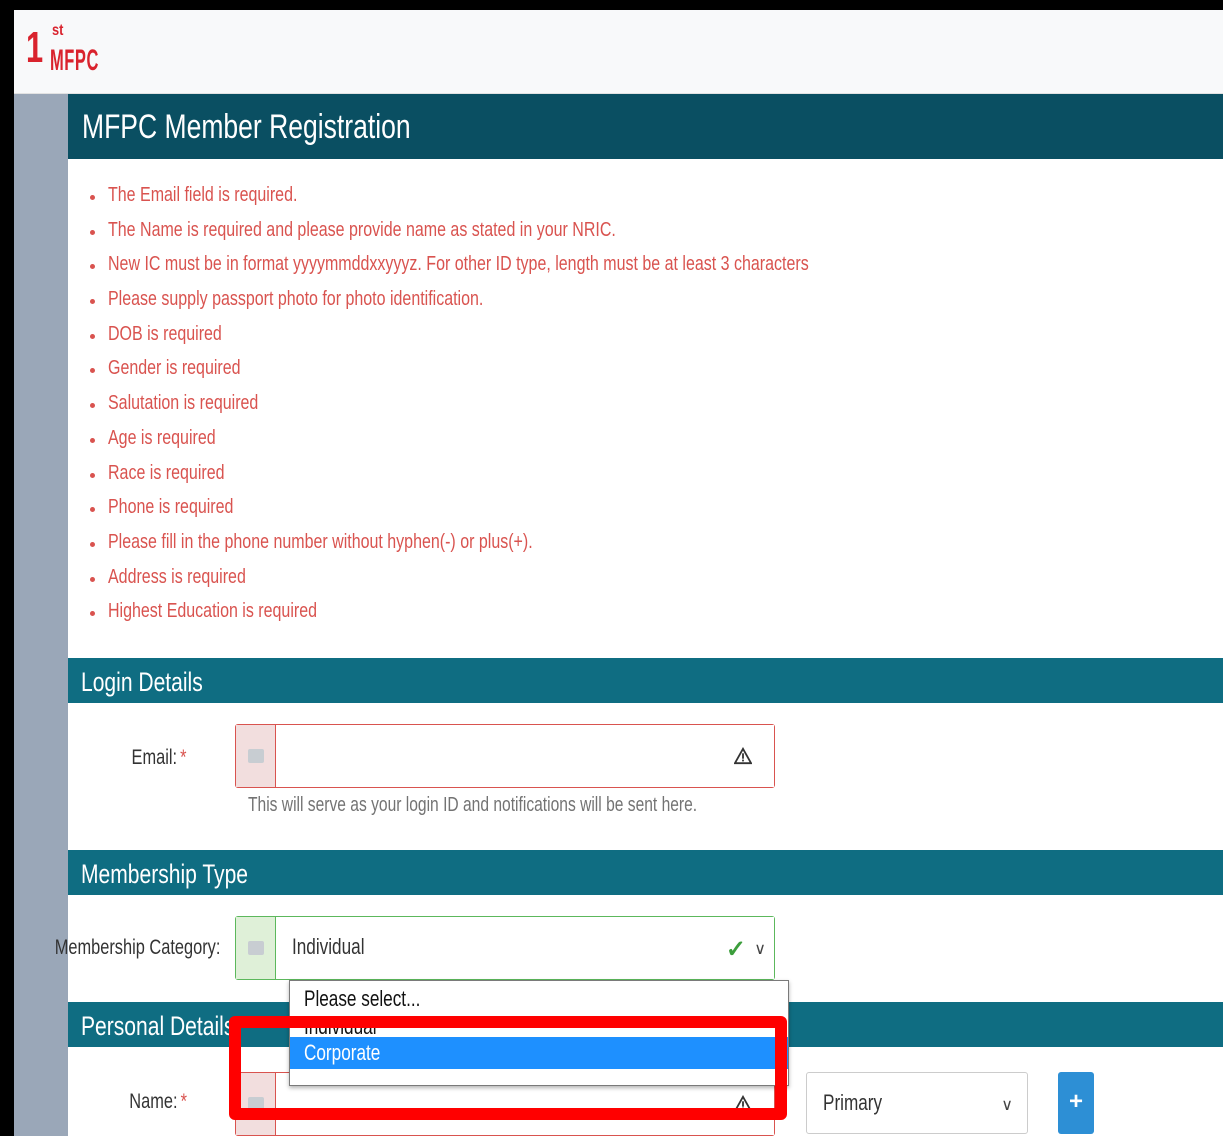  What do you see at coordinates (74, 60) in the screenshot?
I see `logo-text: MFPC` at bounding box center [74, 60].